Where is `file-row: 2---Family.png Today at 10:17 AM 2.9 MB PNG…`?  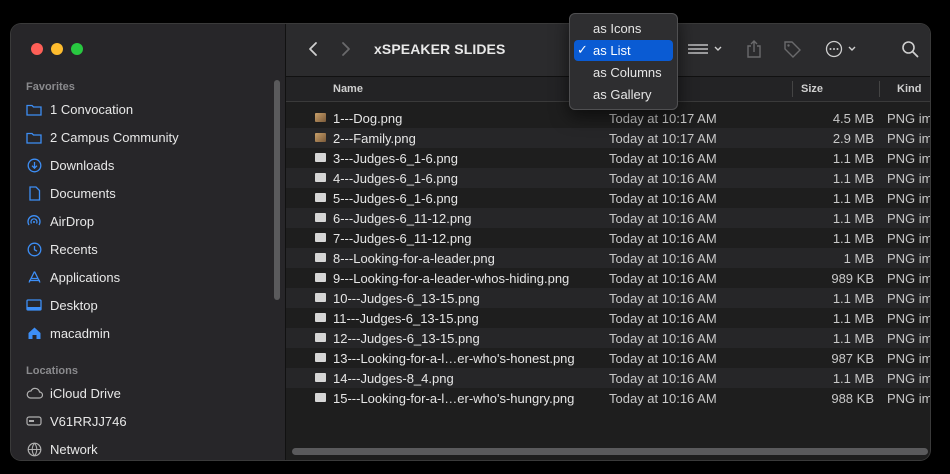
file-row: 2---Family.png Today at 10:17 AM 2.9 MB PNG… is located at coordinates (608, 138).